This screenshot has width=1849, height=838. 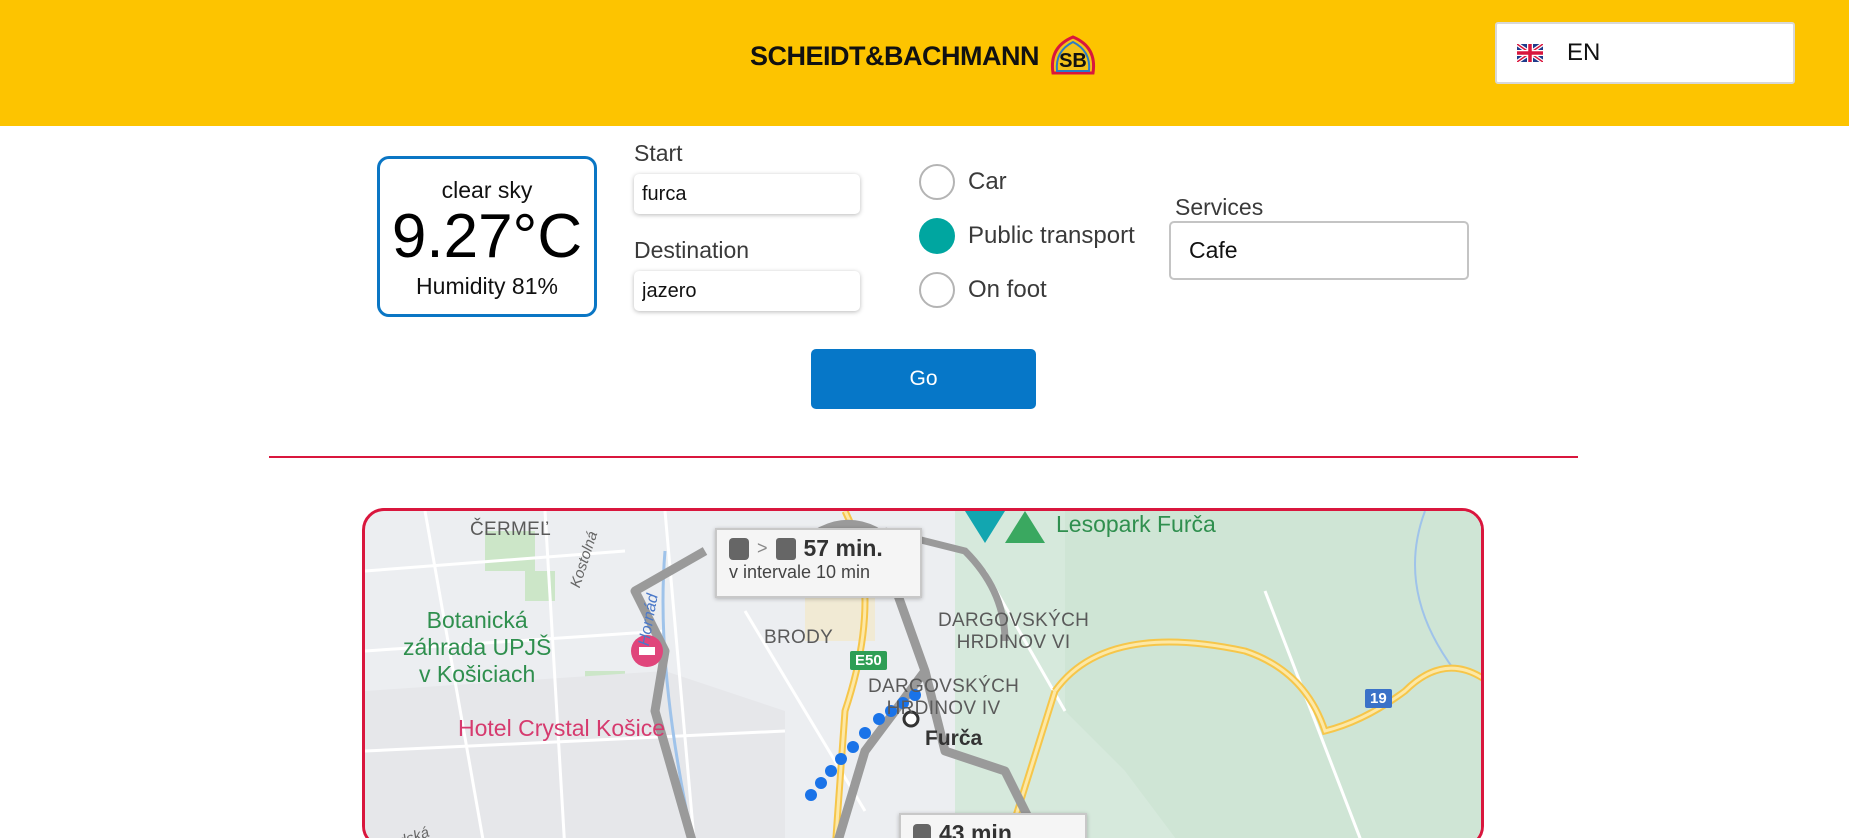 What do you see at coordinates (800, 572) in the screenshot?
I see `route-interval: v intervale 10 min` at bounding box center [800, 572].